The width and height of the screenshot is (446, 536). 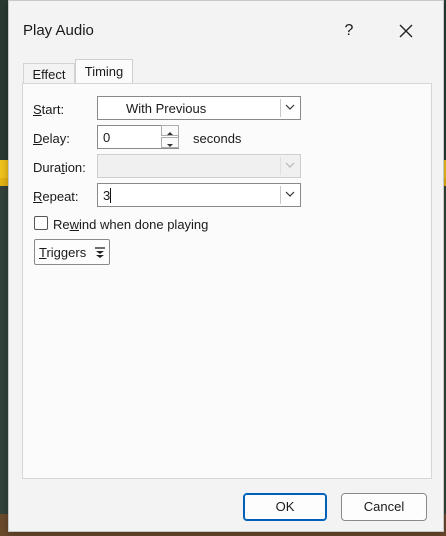 I want to click on rewind-label-mnemonic: w, so click(x=74, y=224).